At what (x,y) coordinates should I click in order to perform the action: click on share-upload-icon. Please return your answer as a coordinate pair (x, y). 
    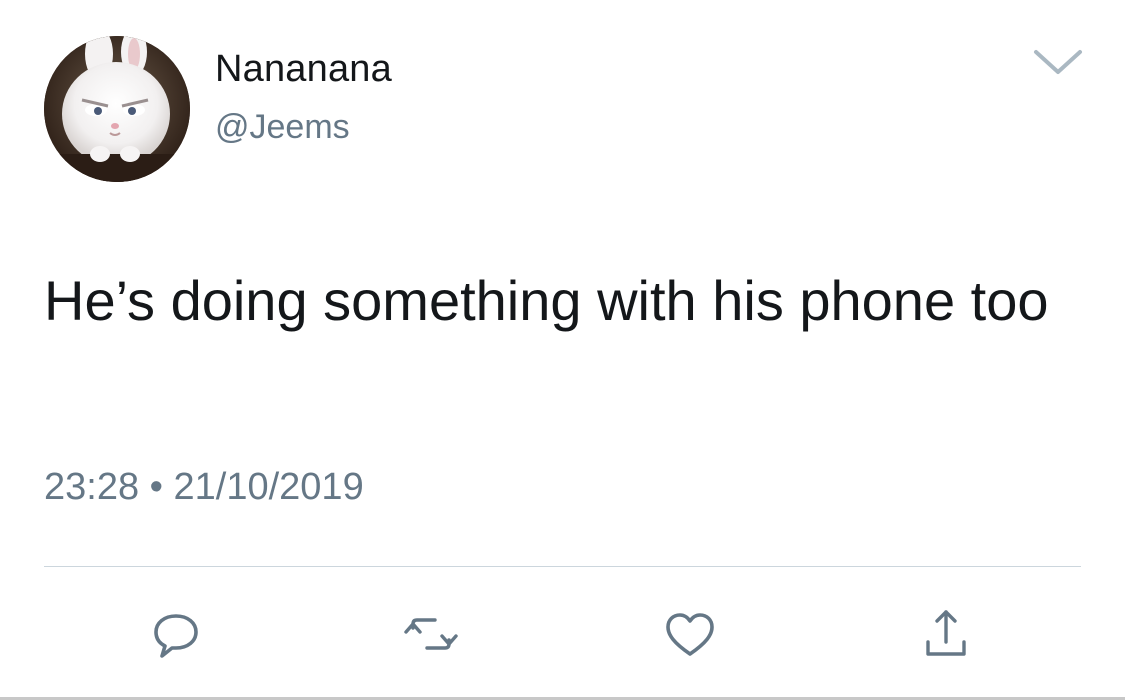
    Looking at the image, I should click on (946, 633).